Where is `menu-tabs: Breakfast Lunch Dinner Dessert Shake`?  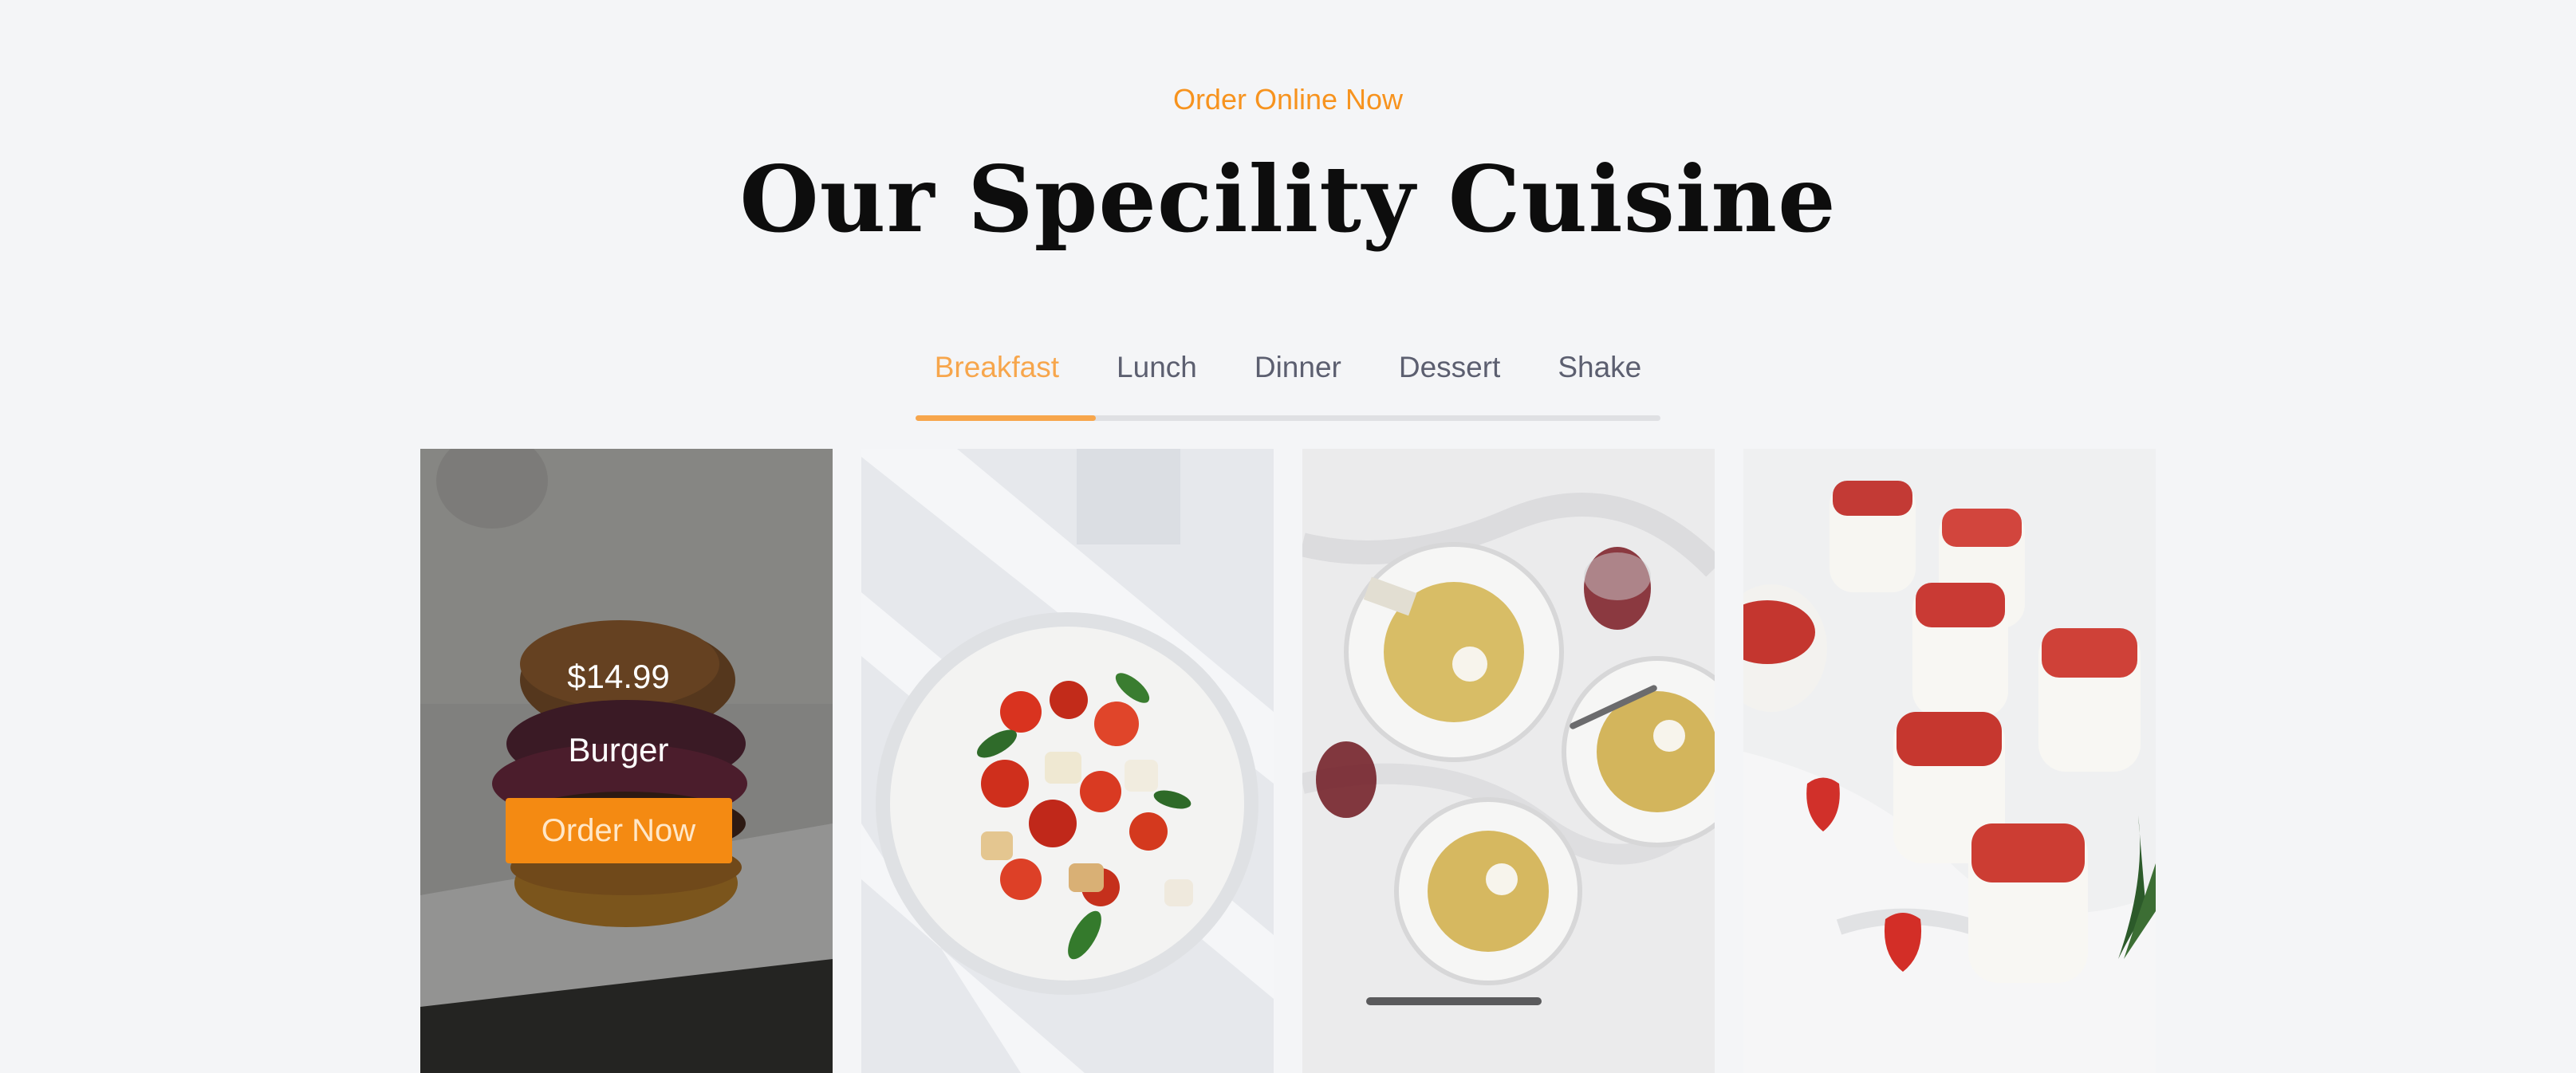
menu-tabs: Breakfast Lunch Dinner Dessert Shake is located at coordinates (1288, 382).